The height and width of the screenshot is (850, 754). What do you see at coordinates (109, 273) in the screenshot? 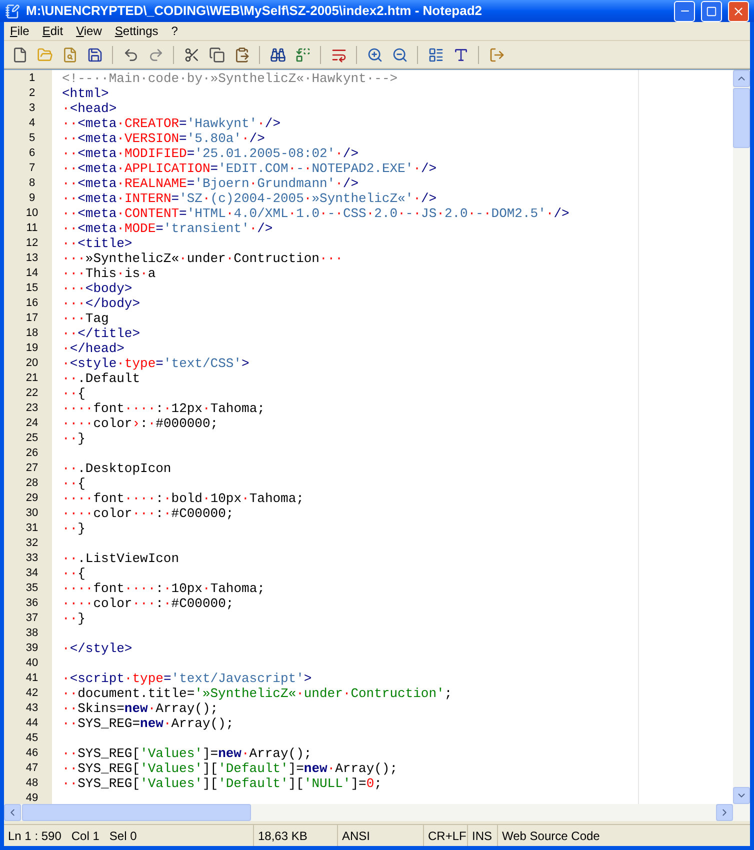
I see `code-line: ···This·is·a` at bounding box center [109, 273].